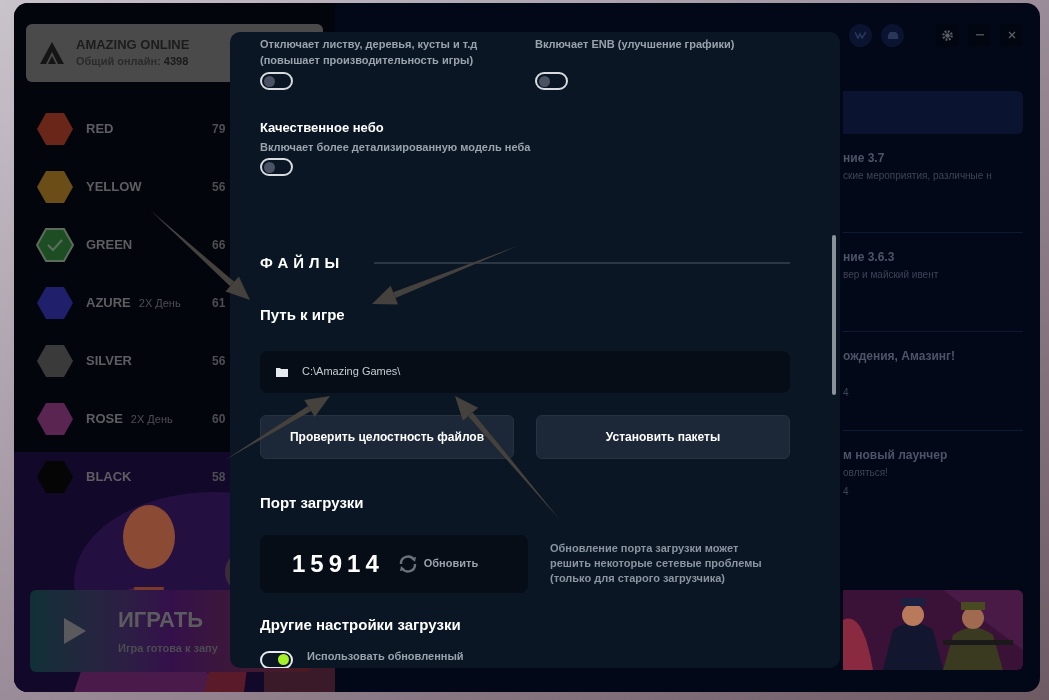 The height and width of the screenshot is (700, 1049). I want to click on port-note: Обновление порта загрузки может решить некоторые сетевые проблемы (только для старого загрузчика), so click(656, 563).